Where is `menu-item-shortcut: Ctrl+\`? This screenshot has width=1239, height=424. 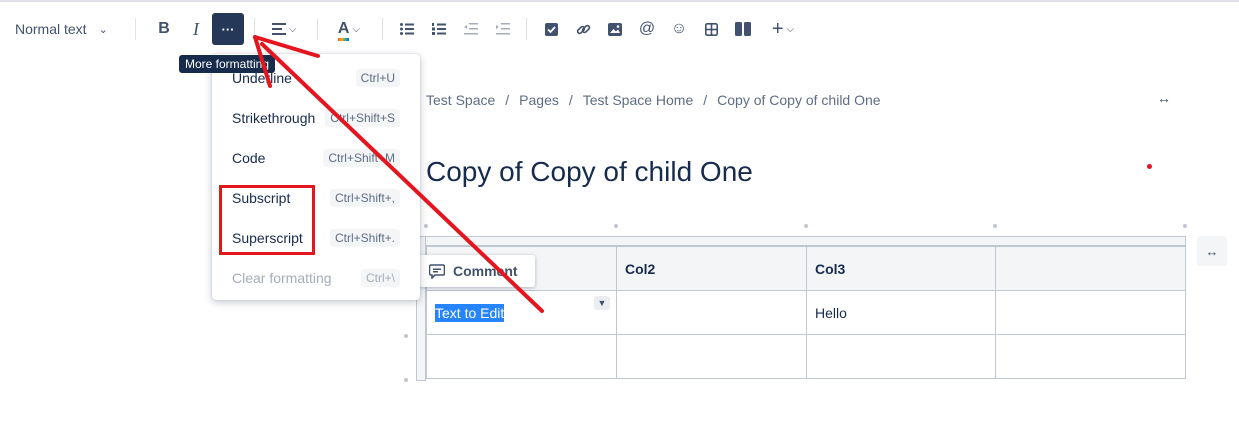 menu-item-shortcut: Ctrl+\ is located at coordinates (380, 278).